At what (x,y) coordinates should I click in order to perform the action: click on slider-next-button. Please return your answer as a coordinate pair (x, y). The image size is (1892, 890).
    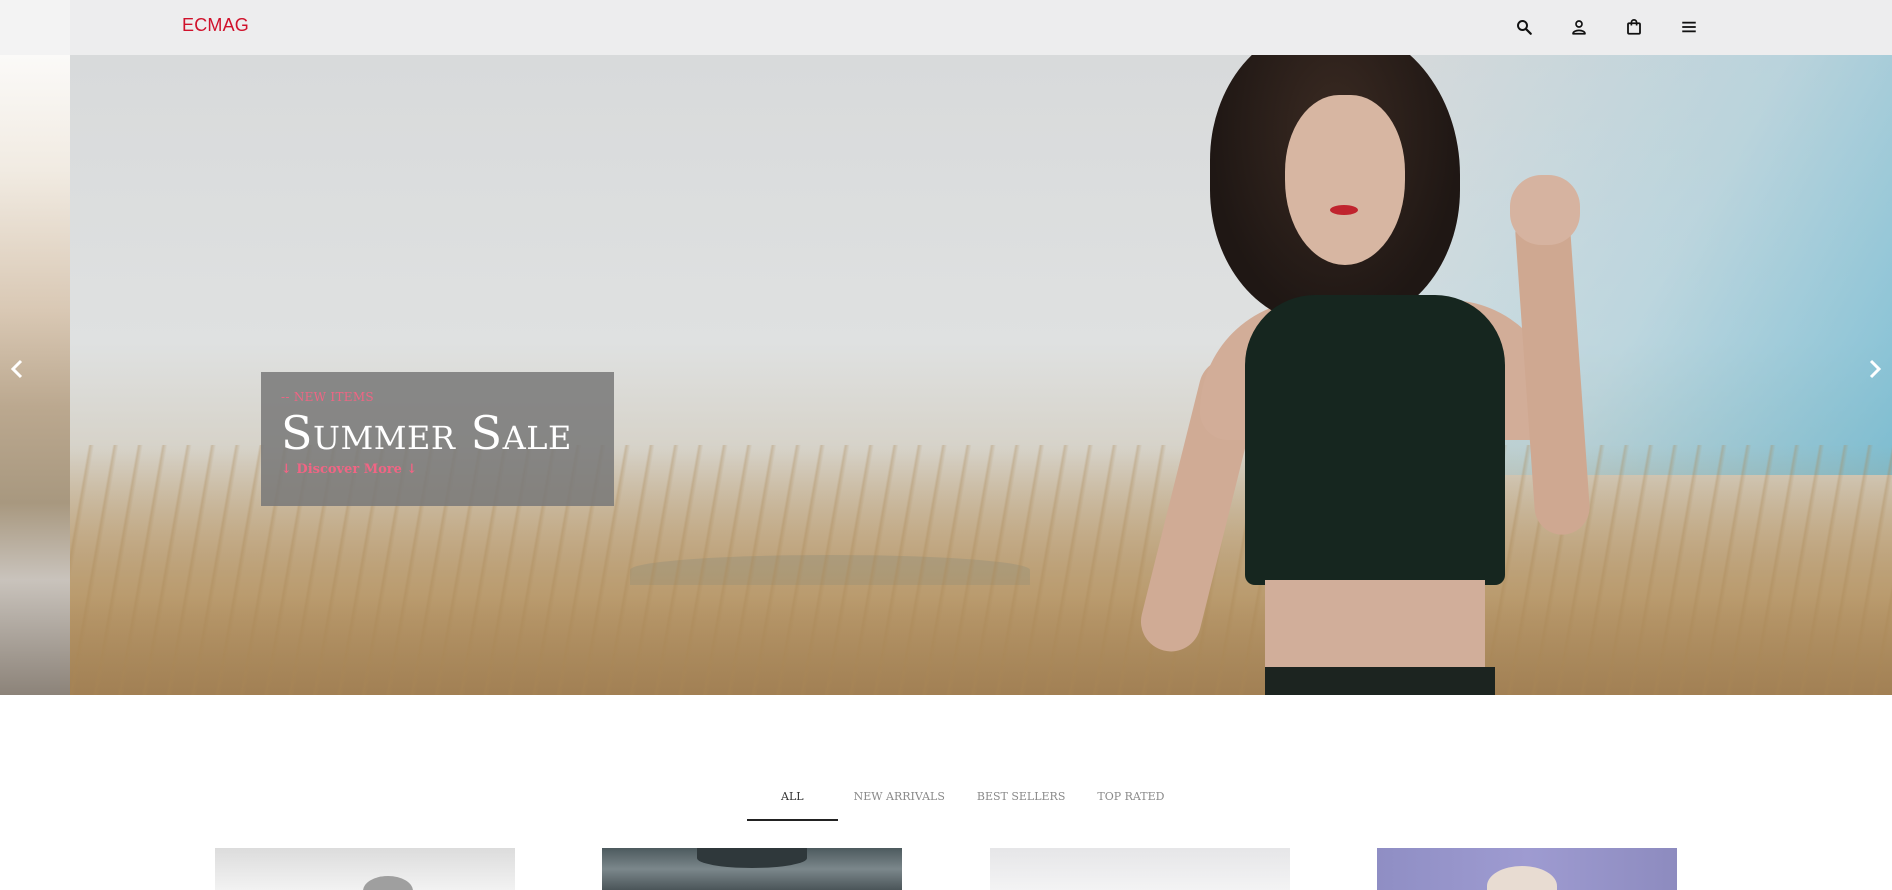
    Looking at the image, I should click on (1875, 369).